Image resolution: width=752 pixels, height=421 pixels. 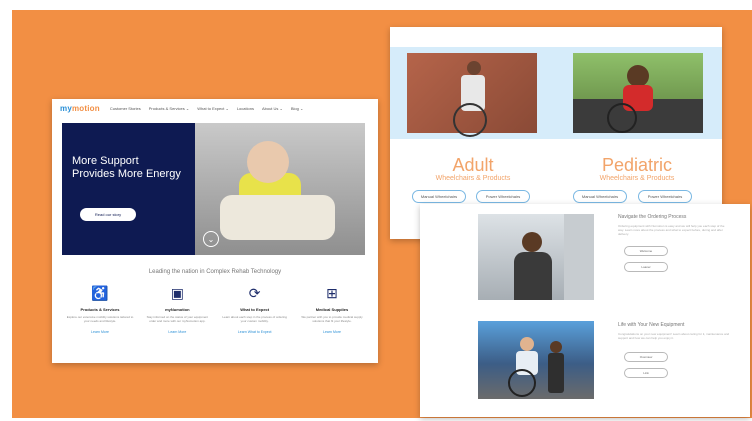 I want to click on man-head, so click(x=527, y=344).